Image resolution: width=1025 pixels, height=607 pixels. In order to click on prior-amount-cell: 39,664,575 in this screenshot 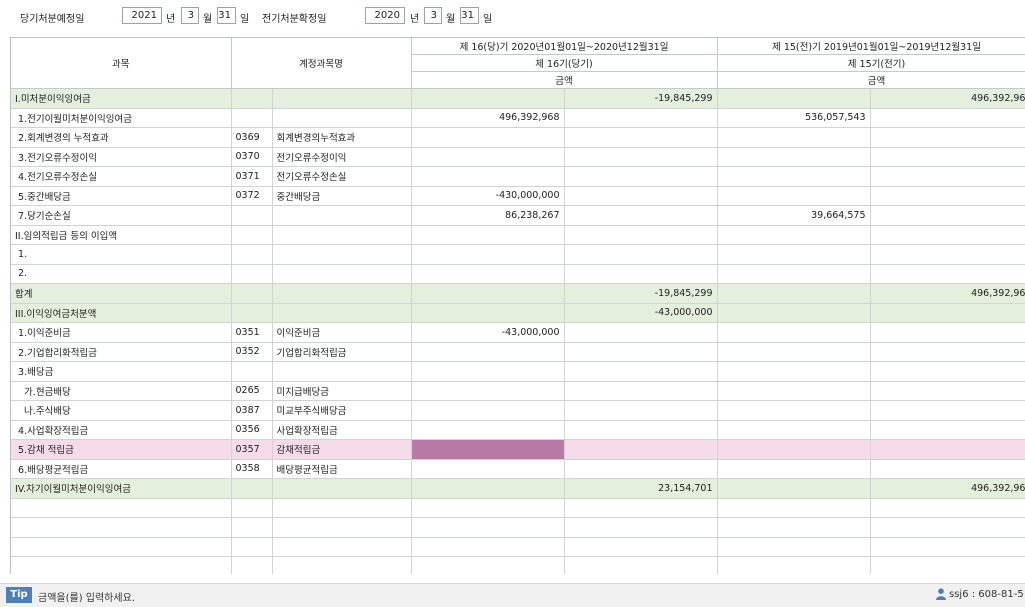, I will do `click(794, 215)`.